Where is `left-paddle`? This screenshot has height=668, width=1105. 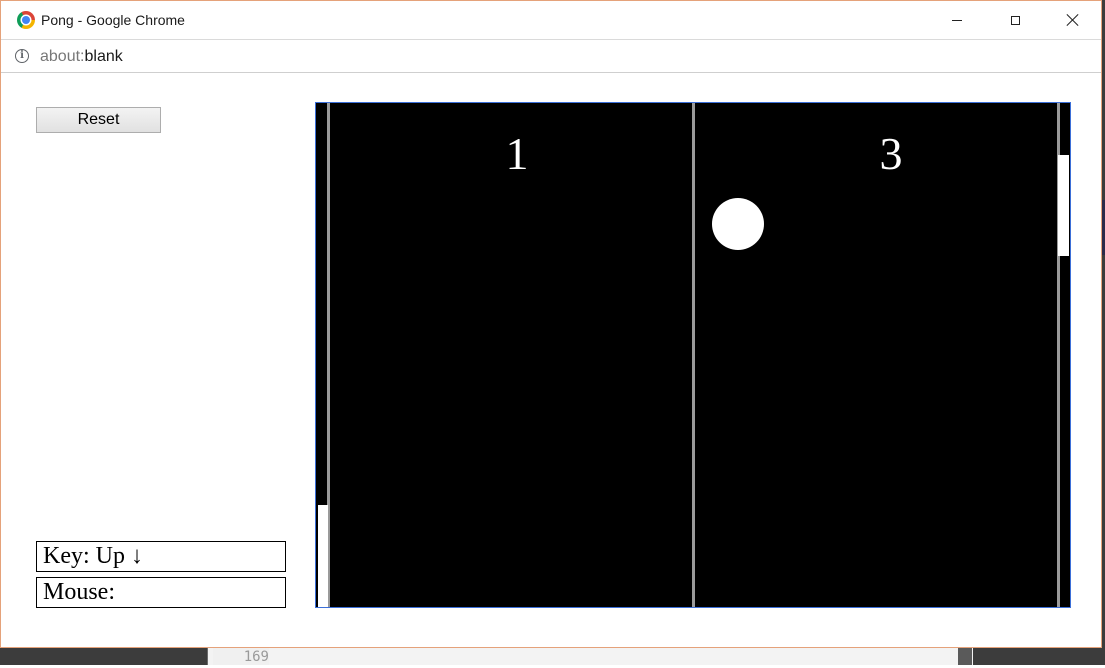 left-paddle is located at coordinates (323, 556).